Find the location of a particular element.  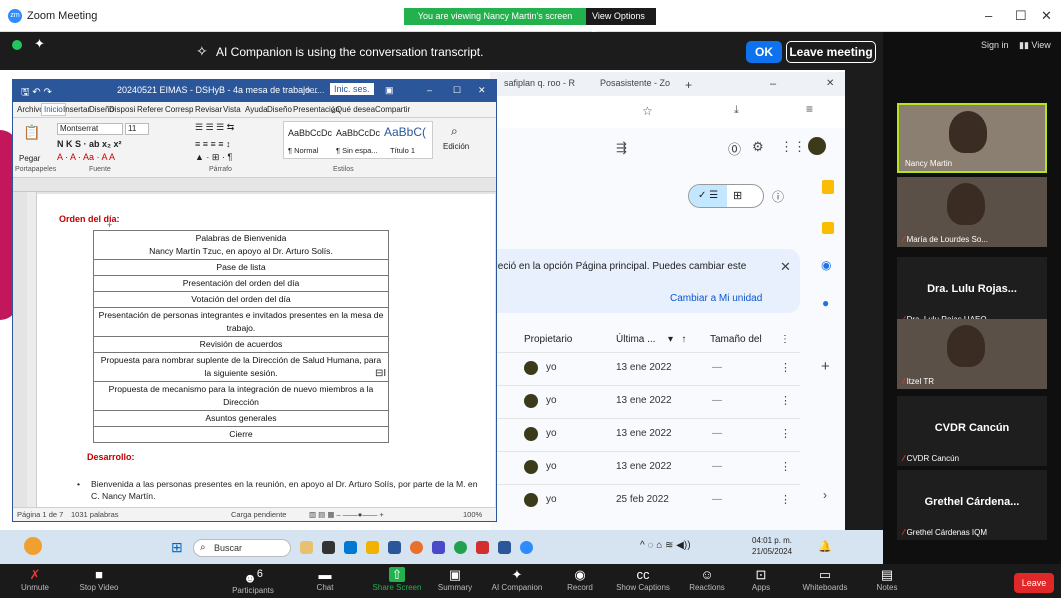

ribbon-tab: Referencias is located at coordinates (150, 109).